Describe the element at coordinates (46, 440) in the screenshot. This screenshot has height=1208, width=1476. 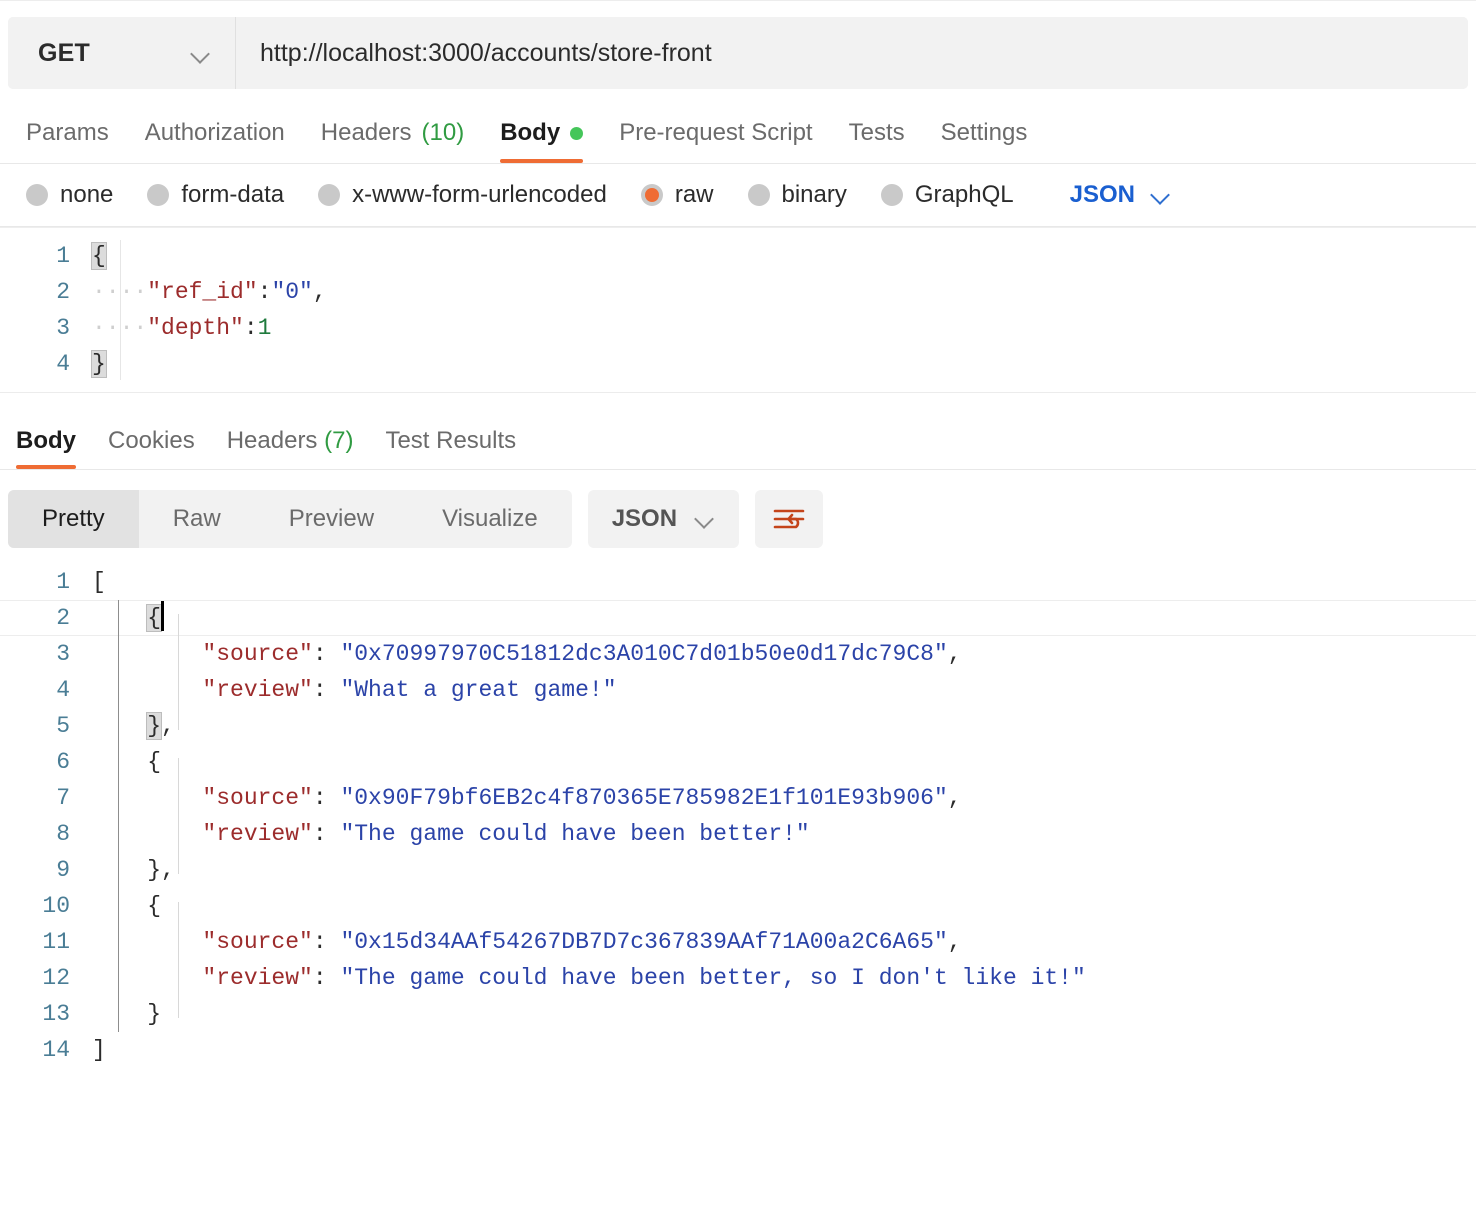
I see `response-tab-label: Body` at that location.